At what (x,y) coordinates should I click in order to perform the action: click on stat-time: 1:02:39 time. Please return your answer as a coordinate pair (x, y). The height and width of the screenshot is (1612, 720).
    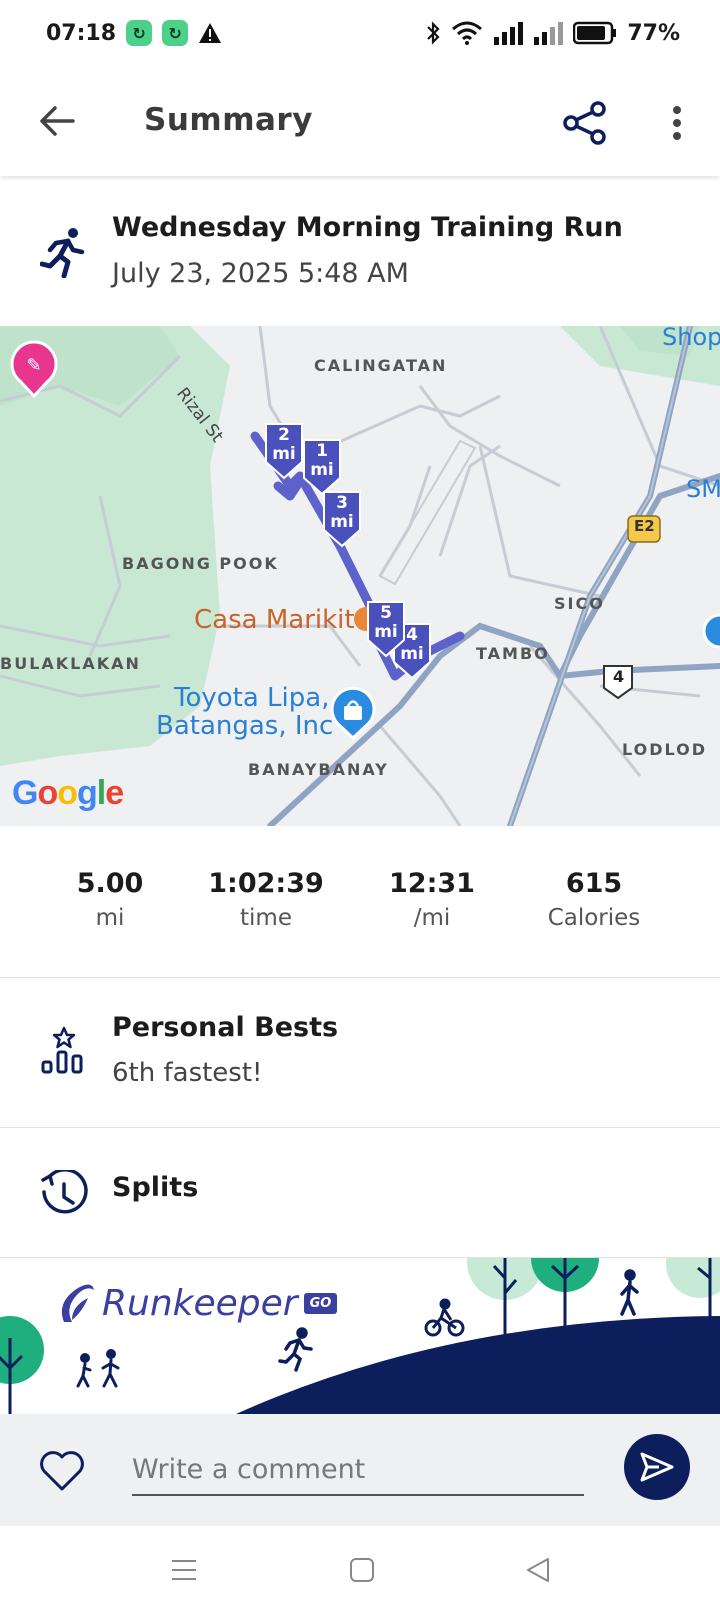
    Looking at the image, I should click on (266, 899).